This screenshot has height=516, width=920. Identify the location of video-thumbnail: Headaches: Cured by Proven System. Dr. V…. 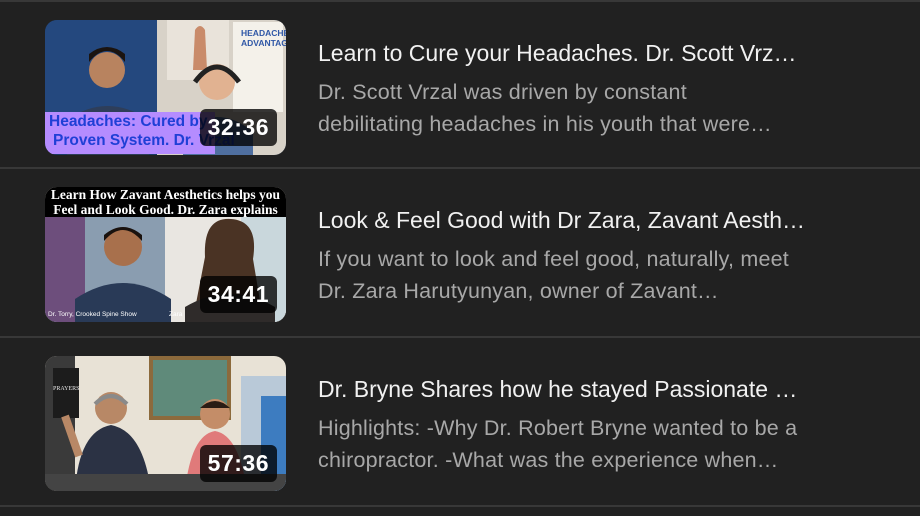
(165, 87).